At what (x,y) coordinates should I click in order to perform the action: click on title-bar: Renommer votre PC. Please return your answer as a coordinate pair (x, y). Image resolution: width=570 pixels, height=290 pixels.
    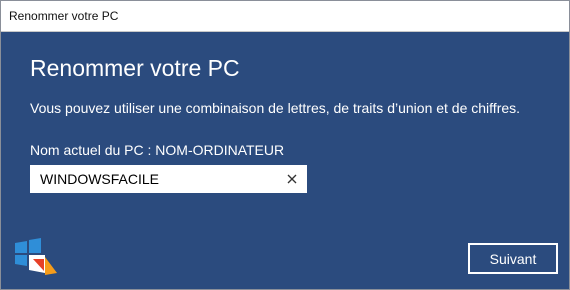
    Looking at the image, I should click on (285, 16).